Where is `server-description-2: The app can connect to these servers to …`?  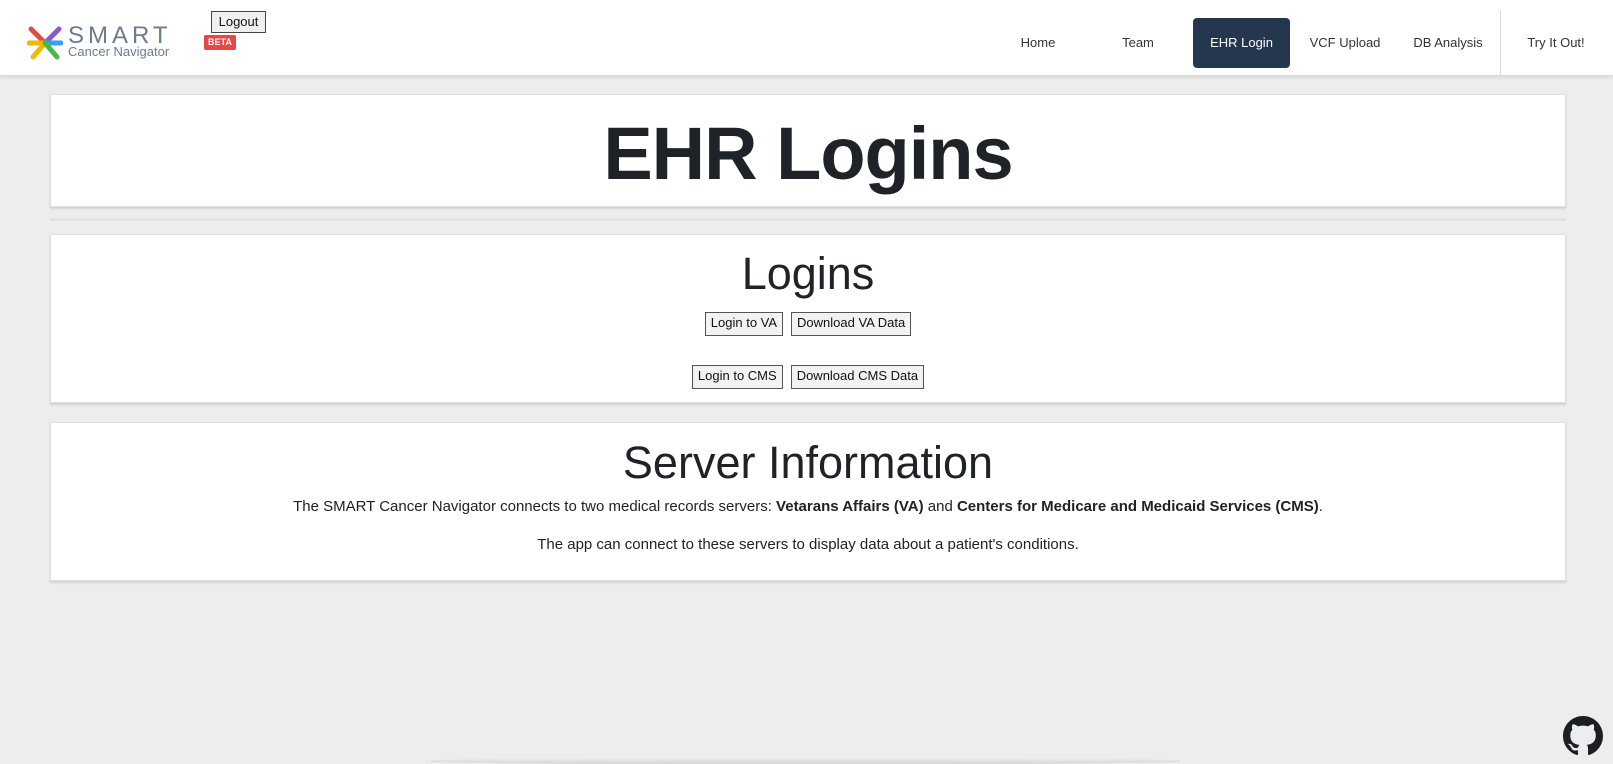 server-description-2: The app can connect to these servers to … is located at coordinates (808, 544).